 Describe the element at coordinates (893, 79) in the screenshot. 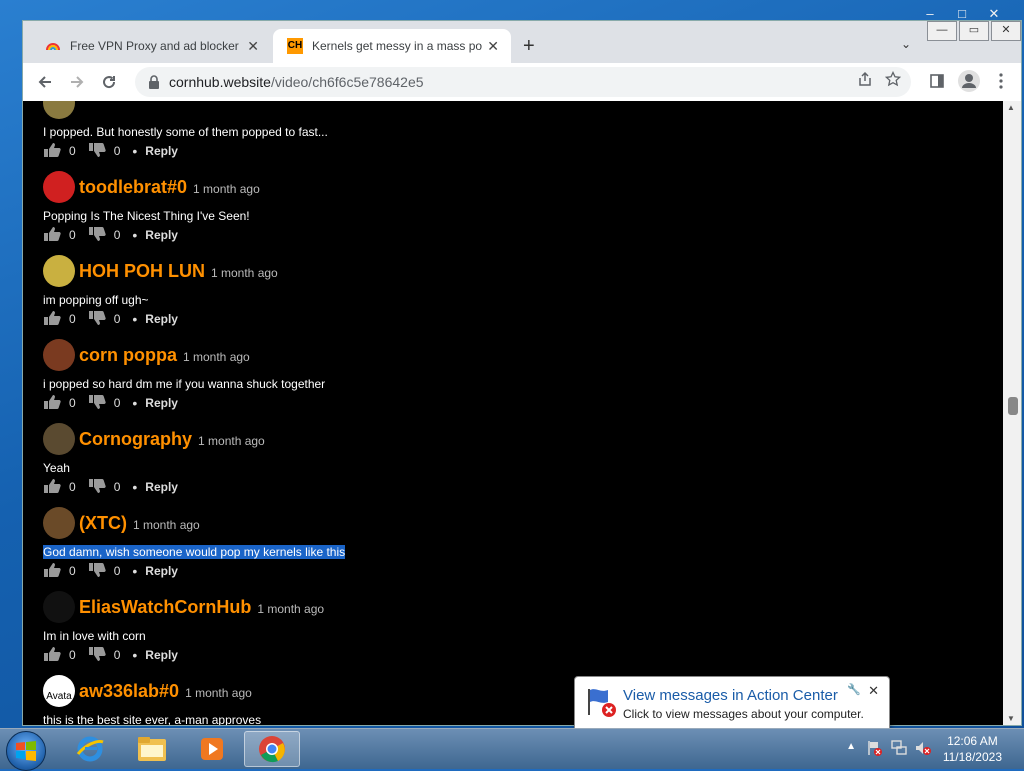

I see `star-icon` at that location.